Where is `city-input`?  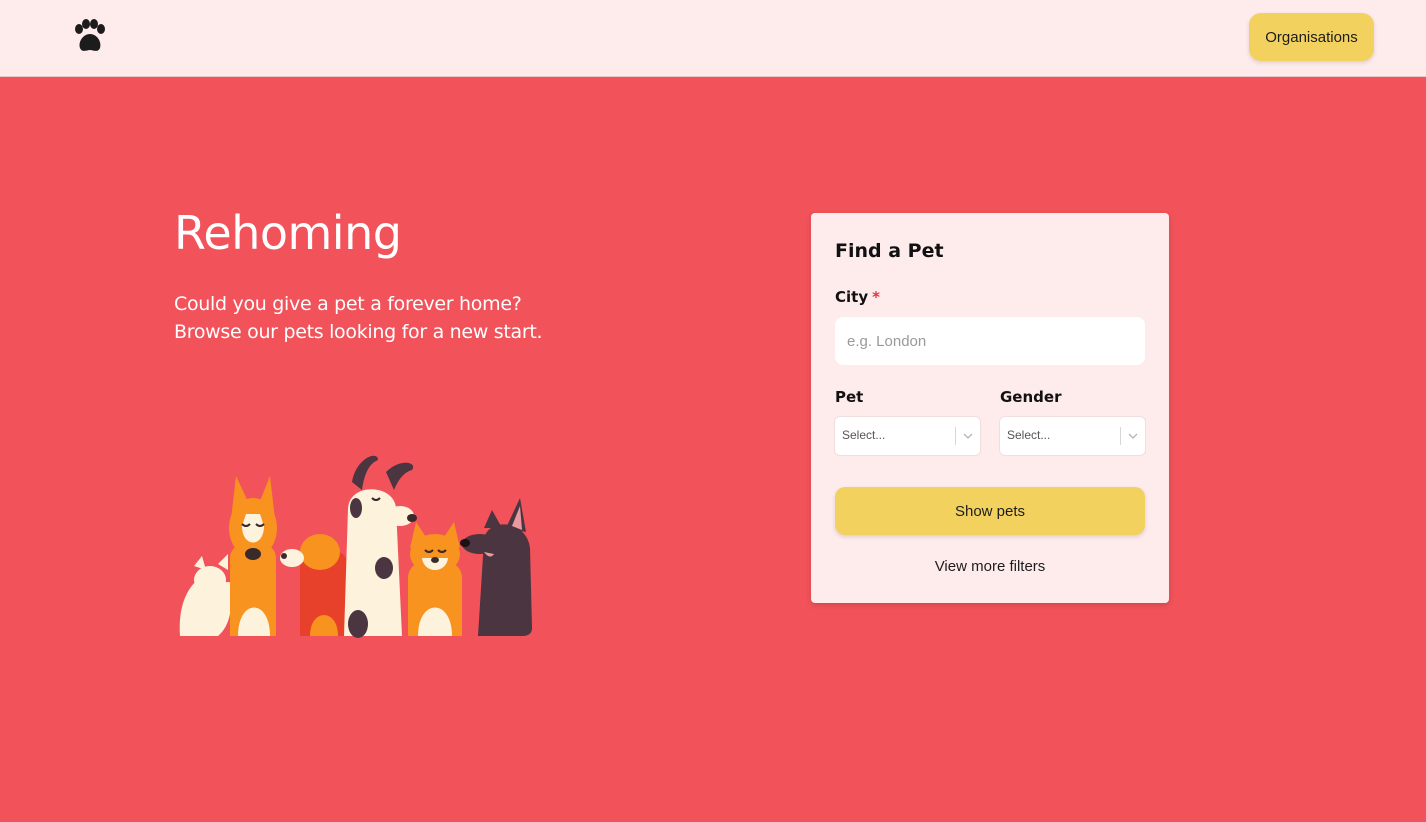 city-input is located at coordinates (990, 341).